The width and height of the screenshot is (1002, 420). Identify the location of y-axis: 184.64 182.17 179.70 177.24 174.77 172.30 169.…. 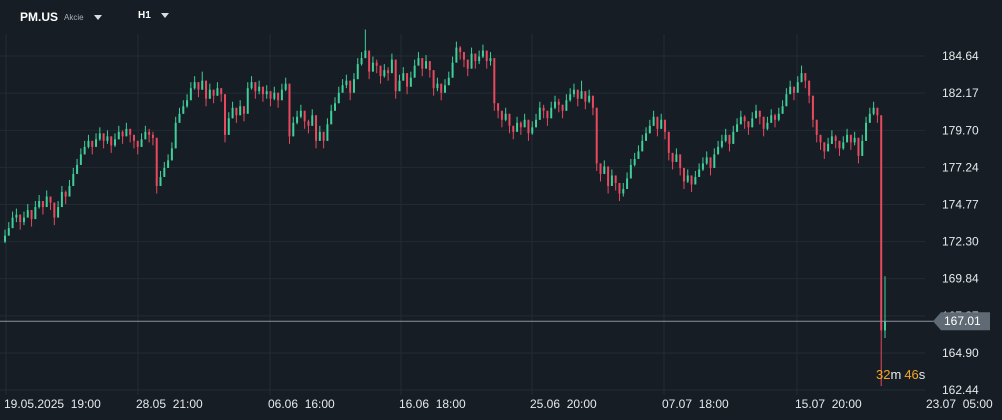
(960, 223).